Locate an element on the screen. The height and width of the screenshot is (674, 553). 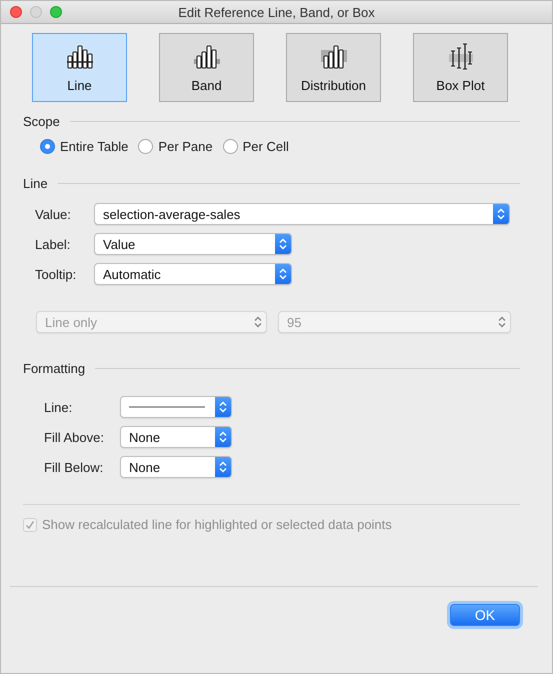
radio-label: Per Pane is located at coordinates (185, 146).